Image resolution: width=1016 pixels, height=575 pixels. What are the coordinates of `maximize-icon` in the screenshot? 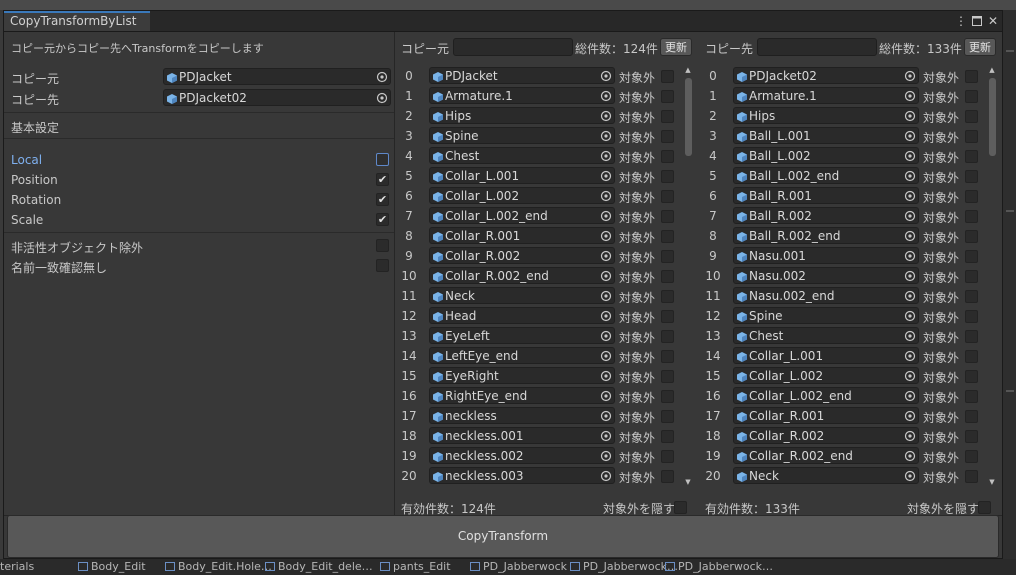 It's located at (977, 21).